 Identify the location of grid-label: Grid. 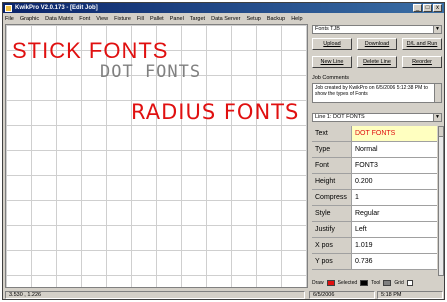
(399, 282).